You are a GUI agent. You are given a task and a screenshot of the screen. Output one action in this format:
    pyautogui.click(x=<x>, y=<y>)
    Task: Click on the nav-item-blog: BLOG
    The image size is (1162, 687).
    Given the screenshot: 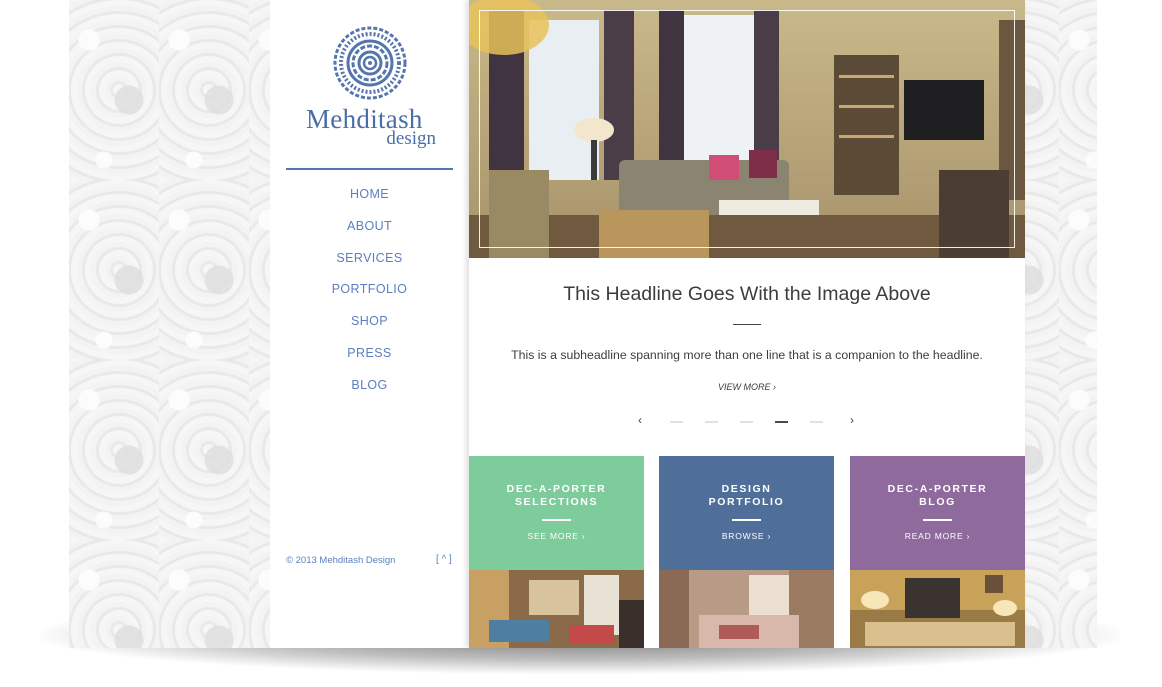 What is the action you would take?
    pyautogui.click(x=369, y=394)
    